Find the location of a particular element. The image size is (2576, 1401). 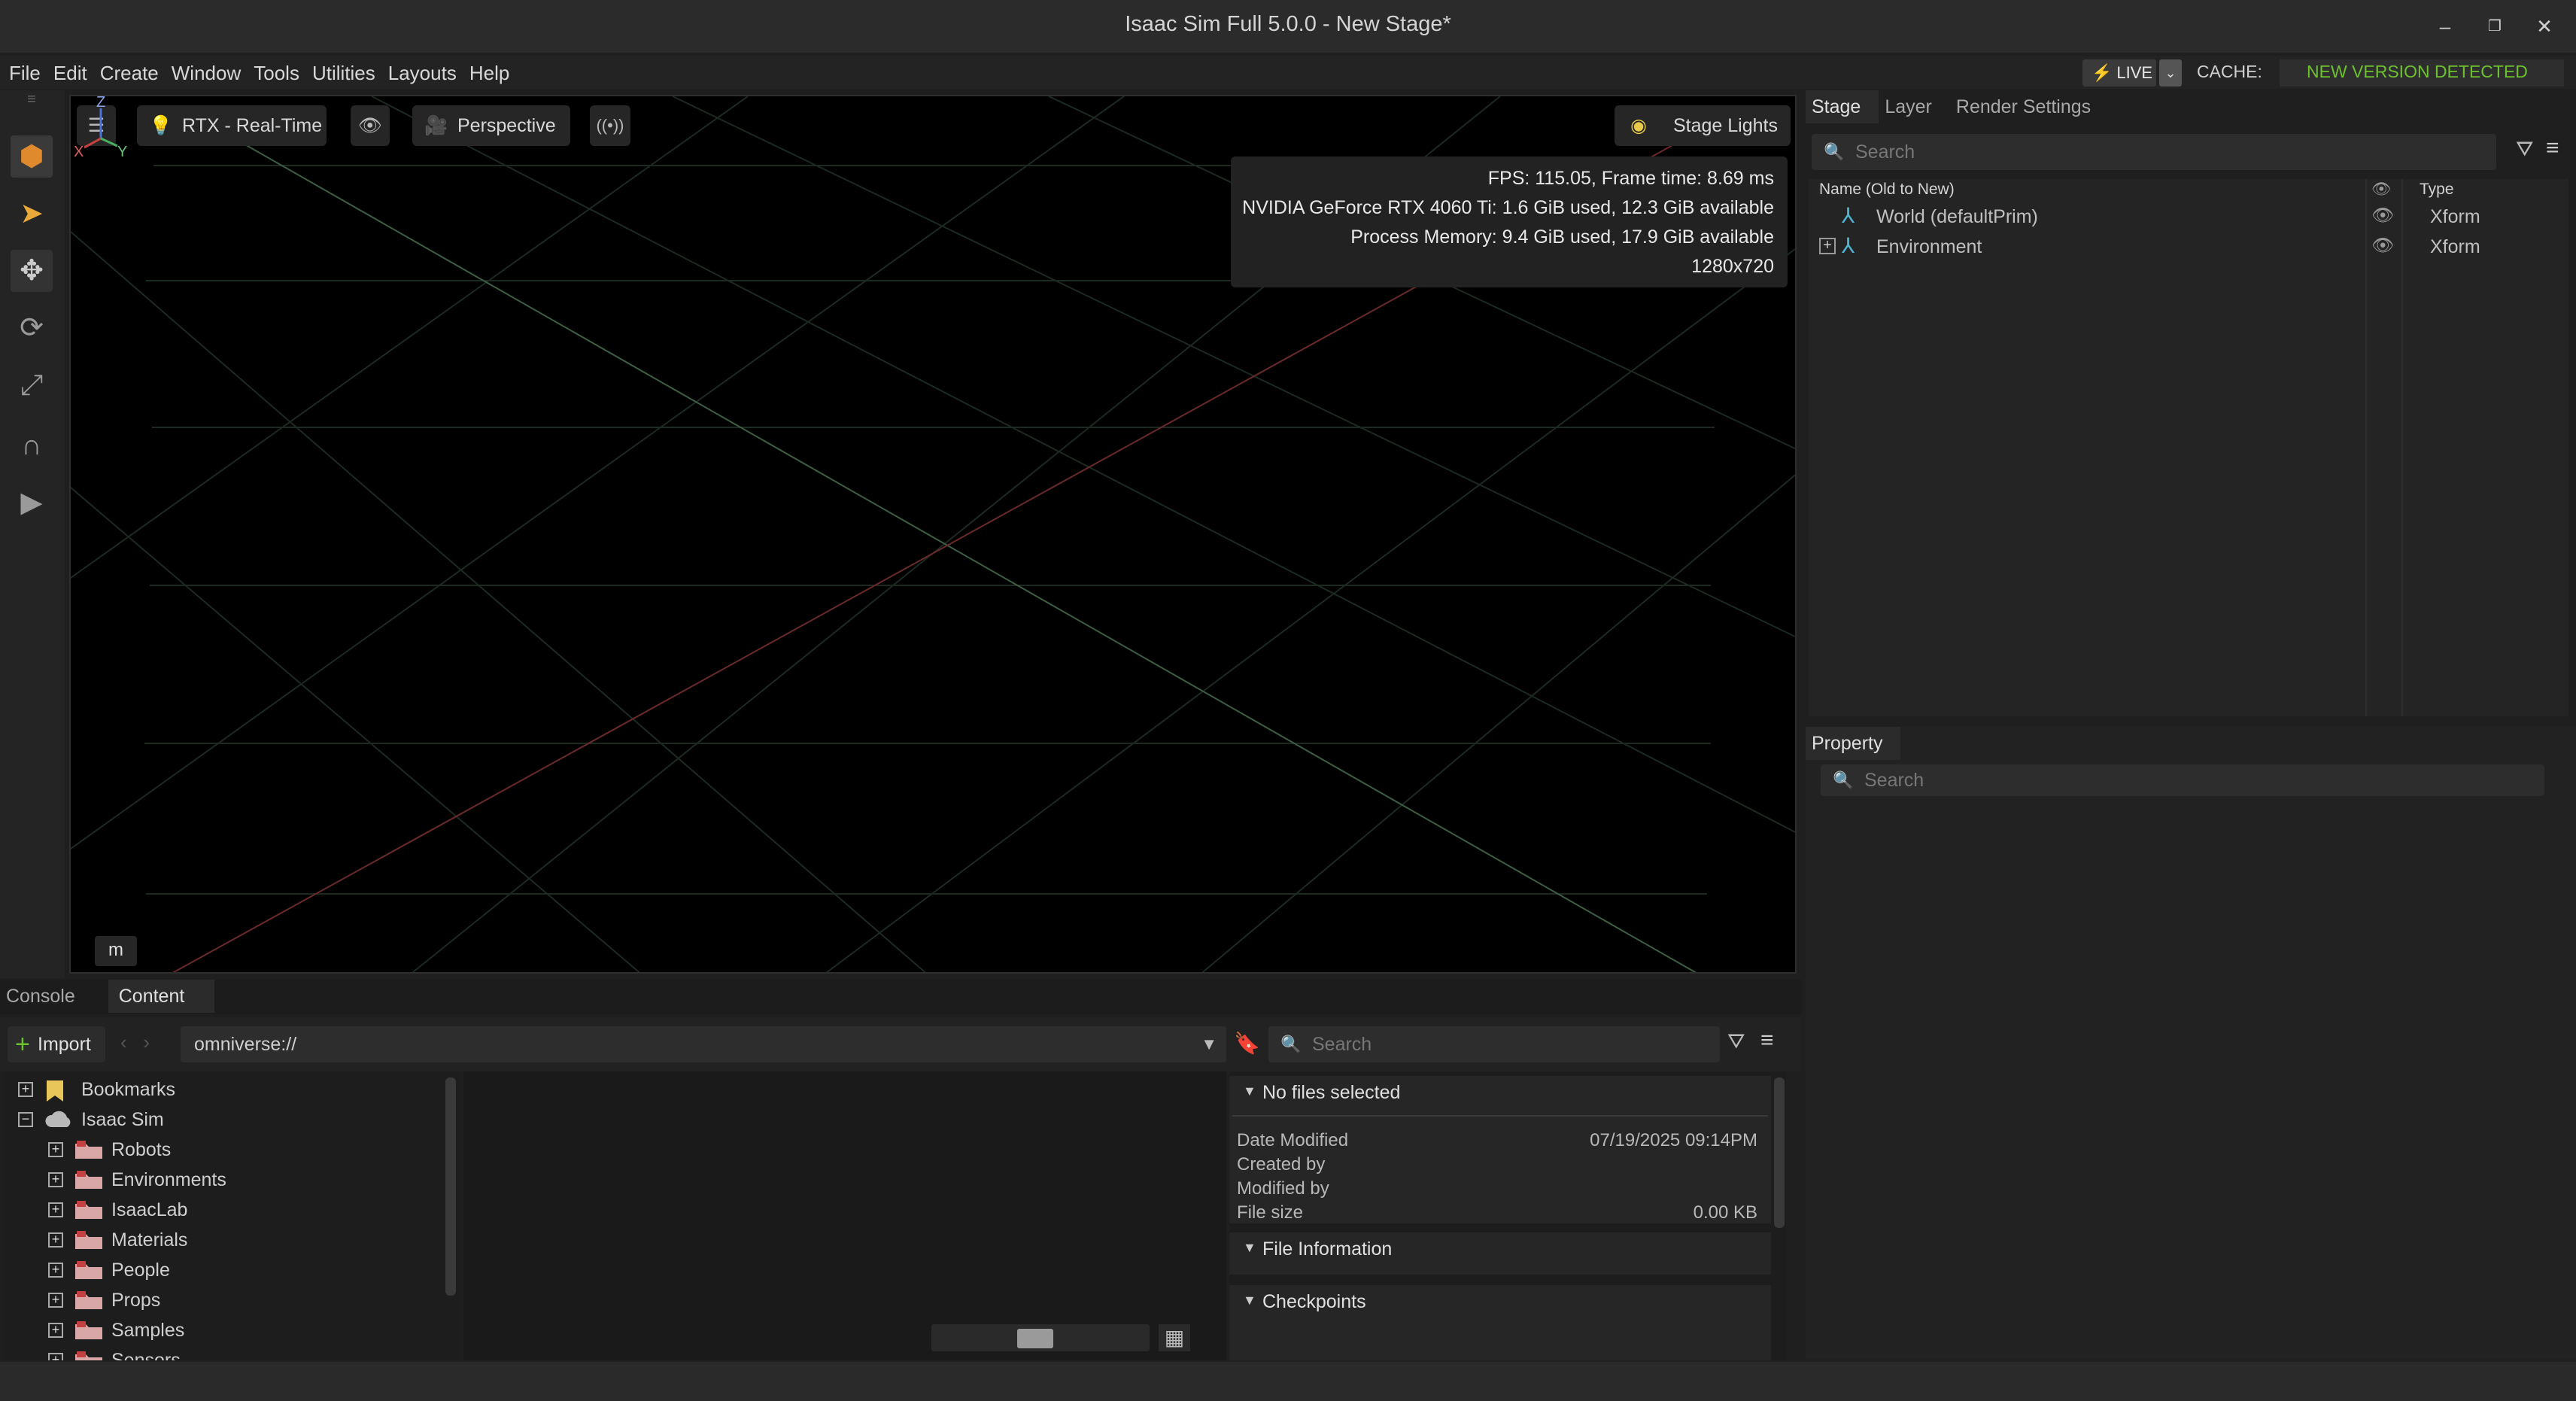

live-dropdown-chevron-icon: ⌄ is located at coordinates (2170, 73).